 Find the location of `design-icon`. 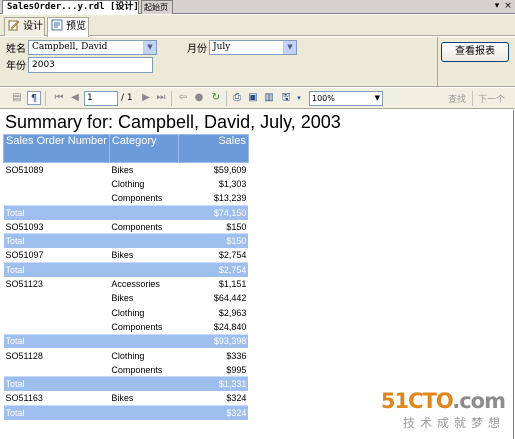

design-icon is located at coordinates (14, 25).